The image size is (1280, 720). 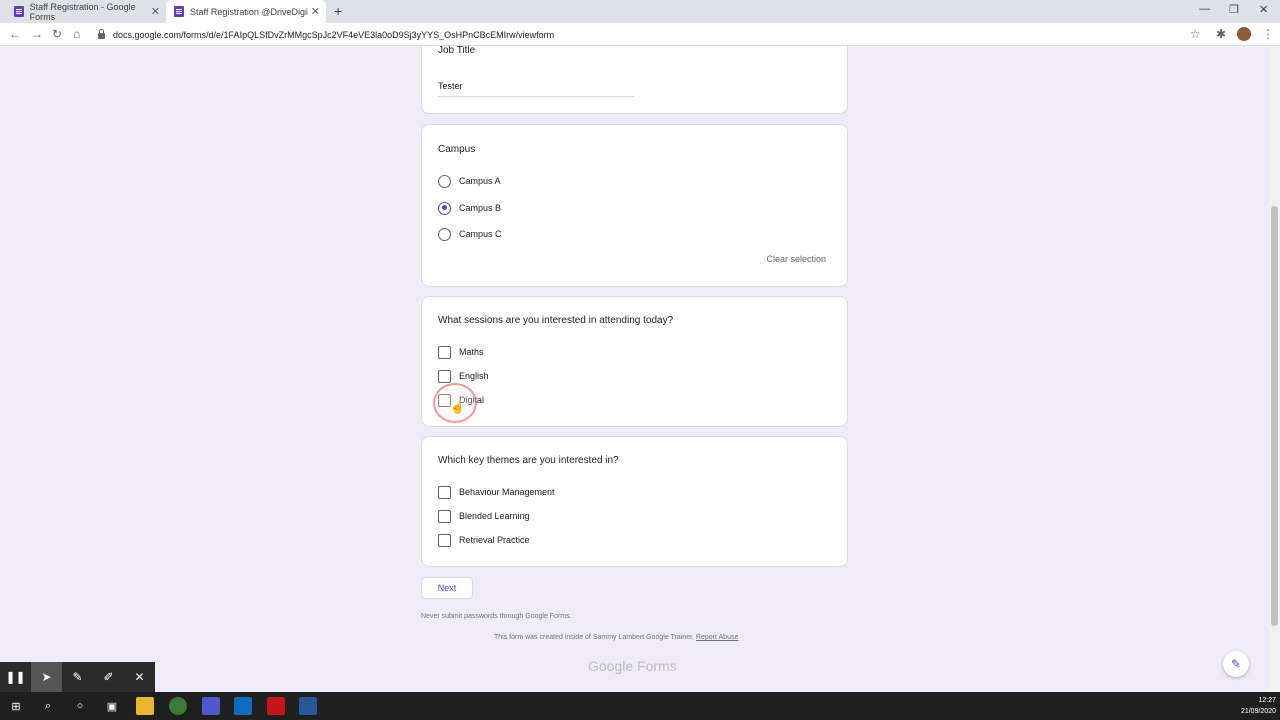 I want to click on radio-option-campus-c: Campus C, so click(x=470, y=234).